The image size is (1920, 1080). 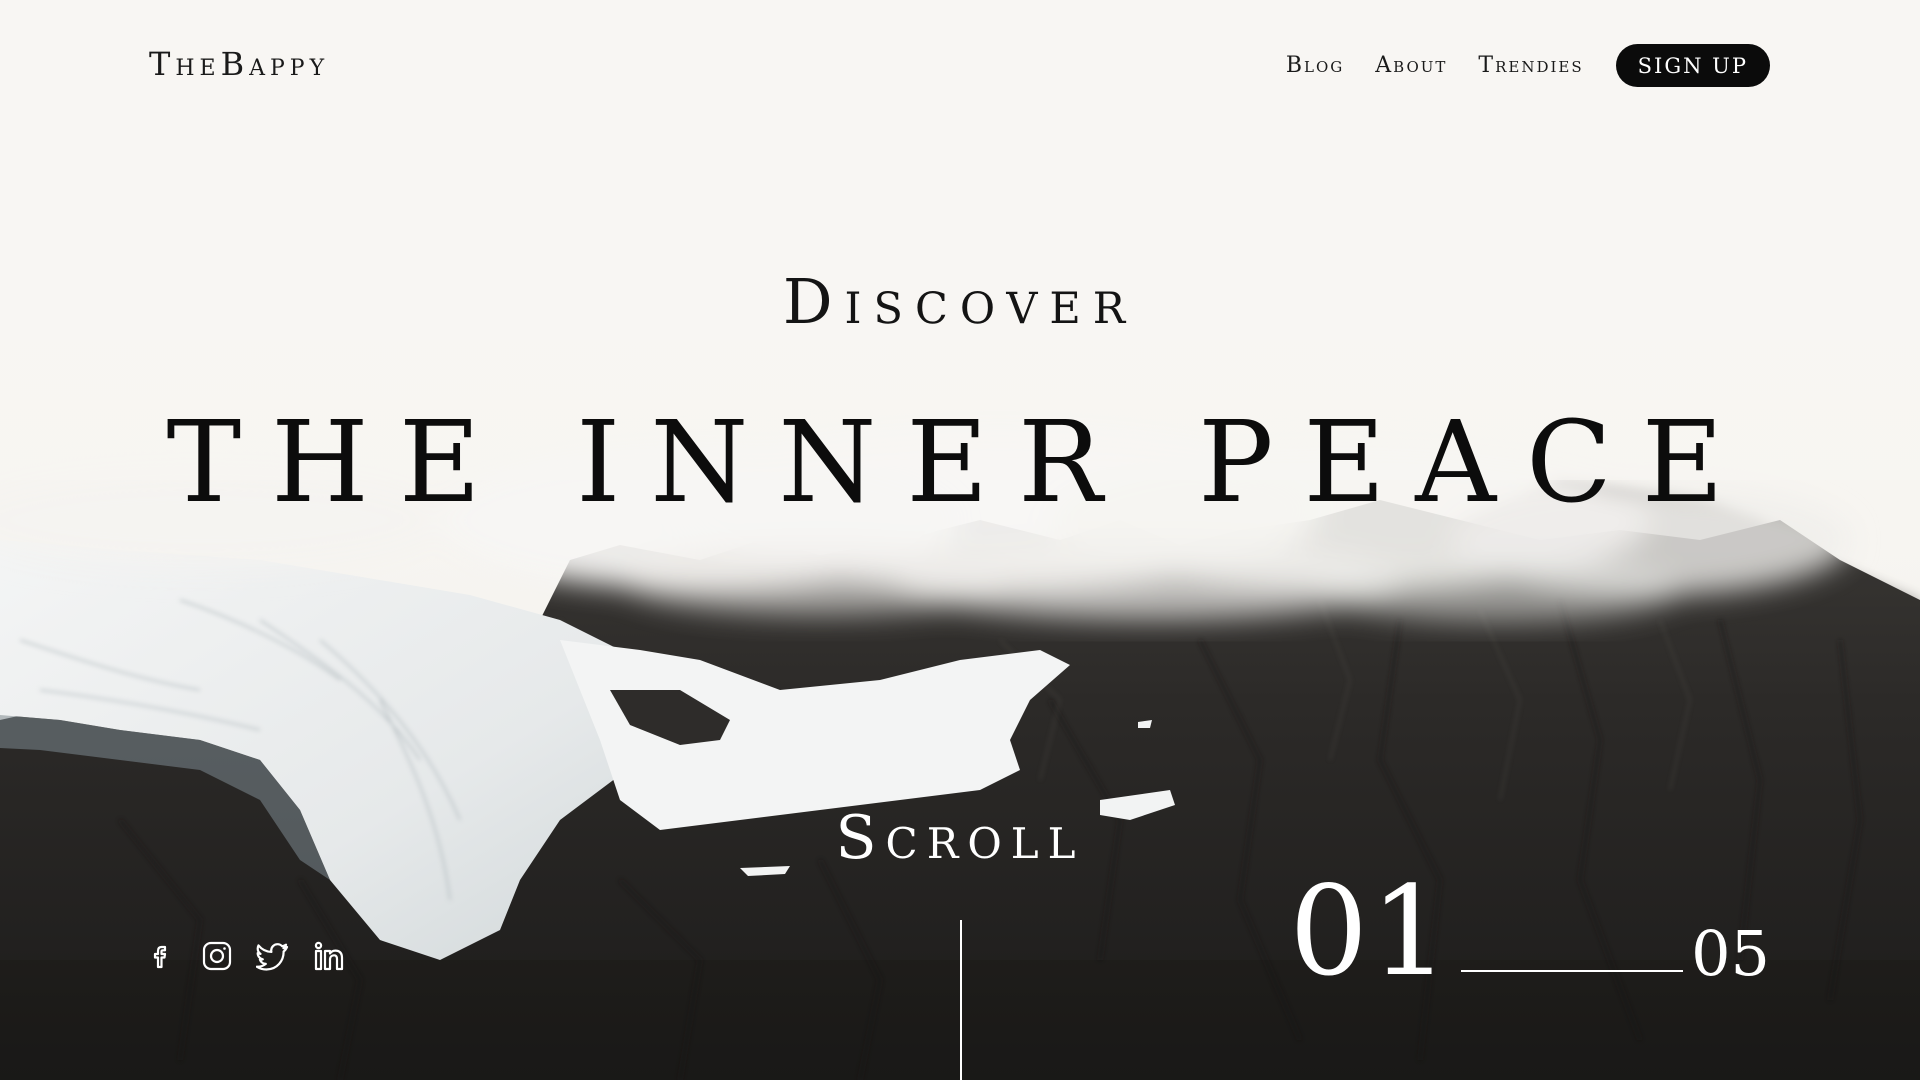 What do you see at coordinates (273, 956) in the screenshot?
I see `twitter-icon` at bounding box center [273, 956].